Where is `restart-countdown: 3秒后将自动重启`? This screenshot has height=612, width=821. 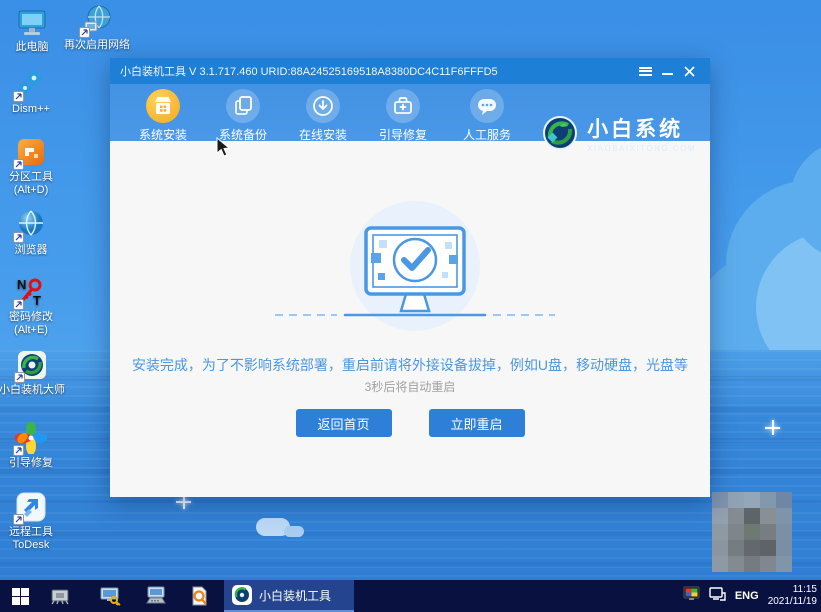
restart-countdown: 3秒后将自动重启 is located at coordinates (410, 387).